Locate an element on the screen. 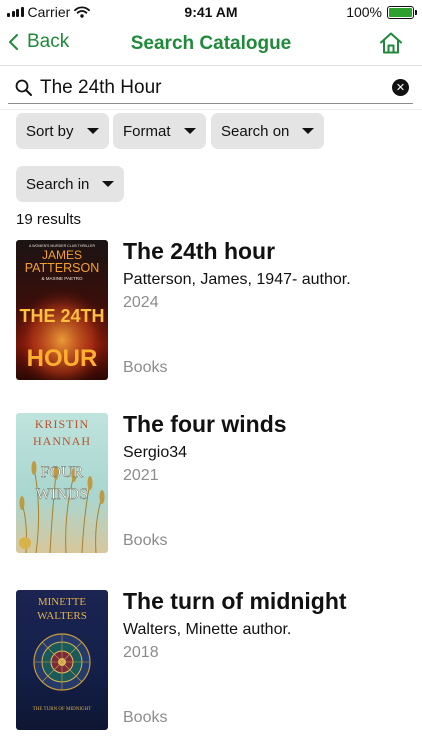  result-year: 2021 is located at coordinates (141, 475).